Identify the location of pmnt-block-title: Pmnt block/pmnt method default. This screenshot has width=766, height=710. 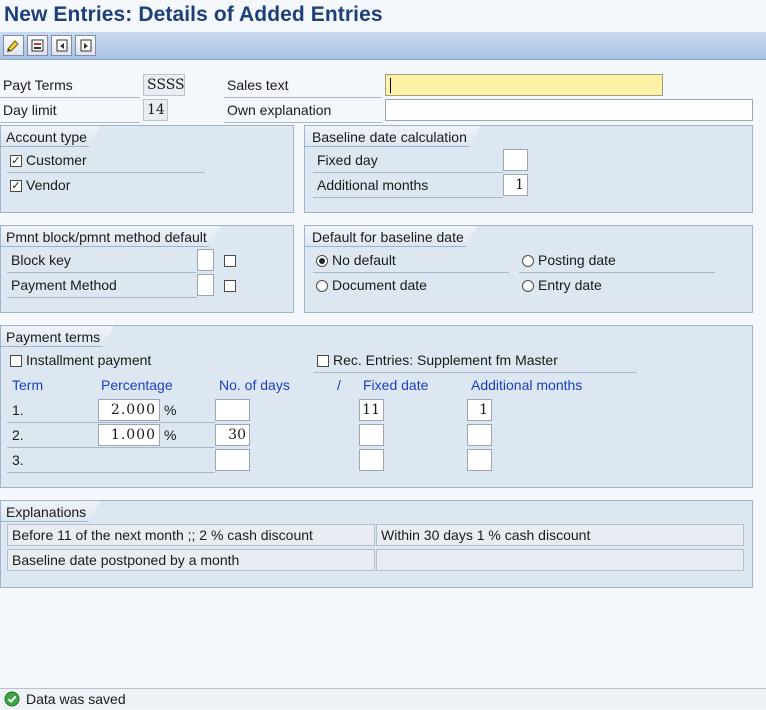
(111, 236).